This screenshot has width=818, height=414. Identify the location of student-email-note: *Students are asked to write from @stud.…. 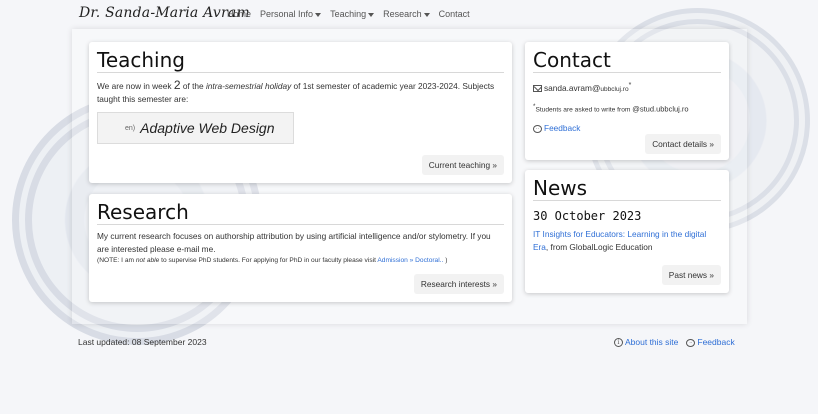
(627, 108).